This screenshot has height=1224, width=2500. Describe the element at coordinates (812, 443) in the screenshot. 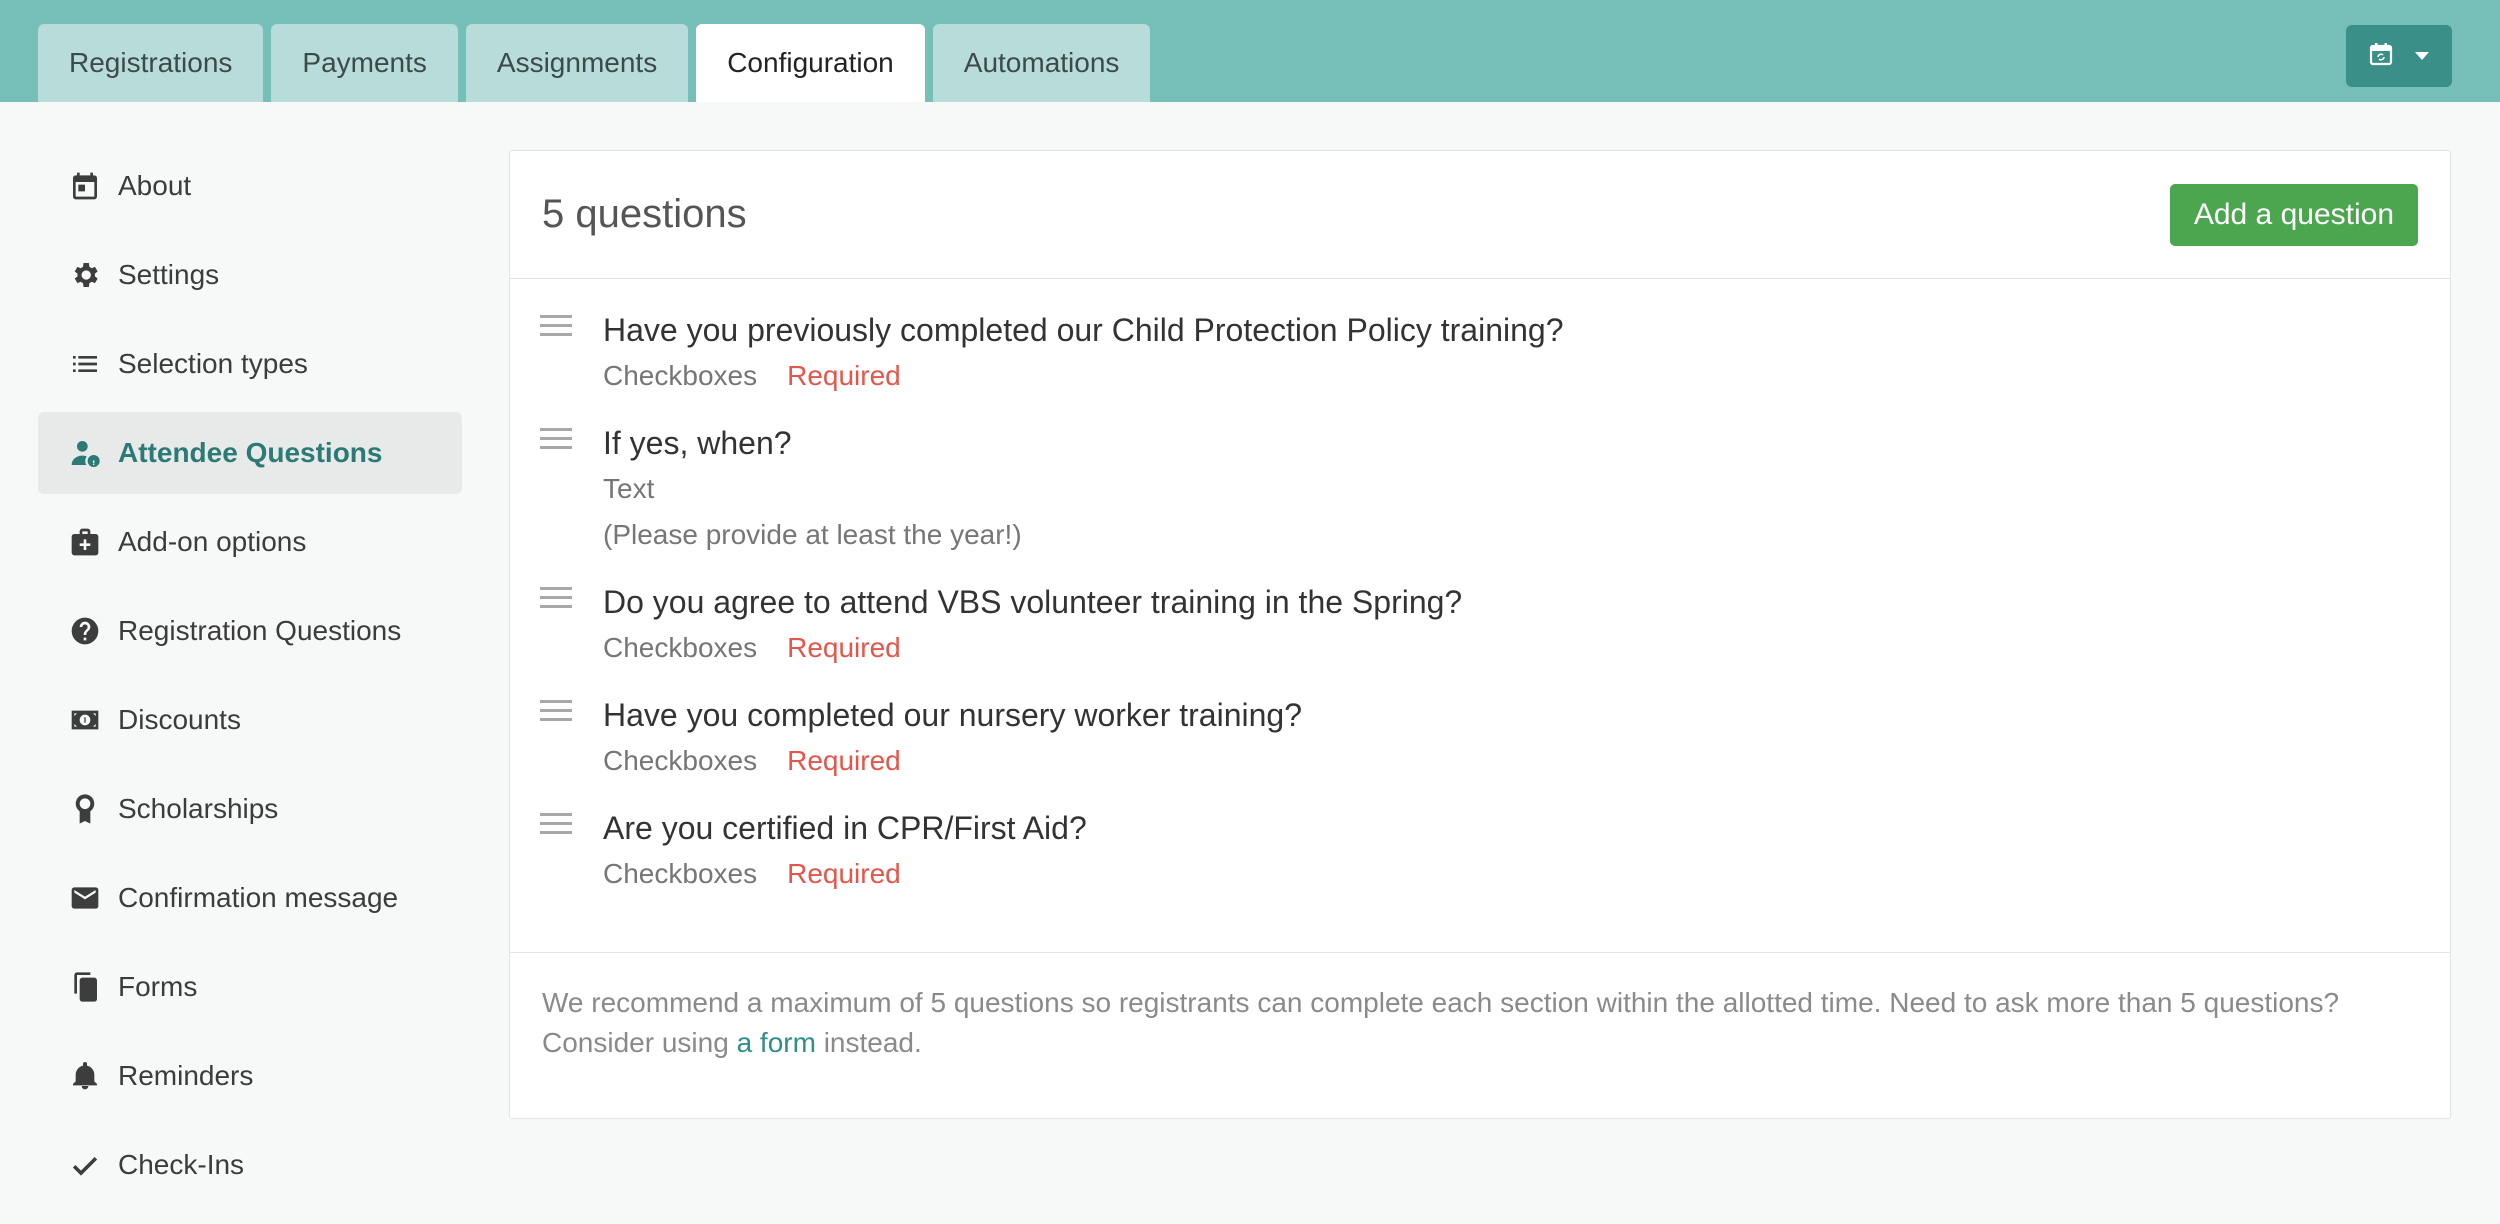

I see `question-title: If yes, when?` at that location.